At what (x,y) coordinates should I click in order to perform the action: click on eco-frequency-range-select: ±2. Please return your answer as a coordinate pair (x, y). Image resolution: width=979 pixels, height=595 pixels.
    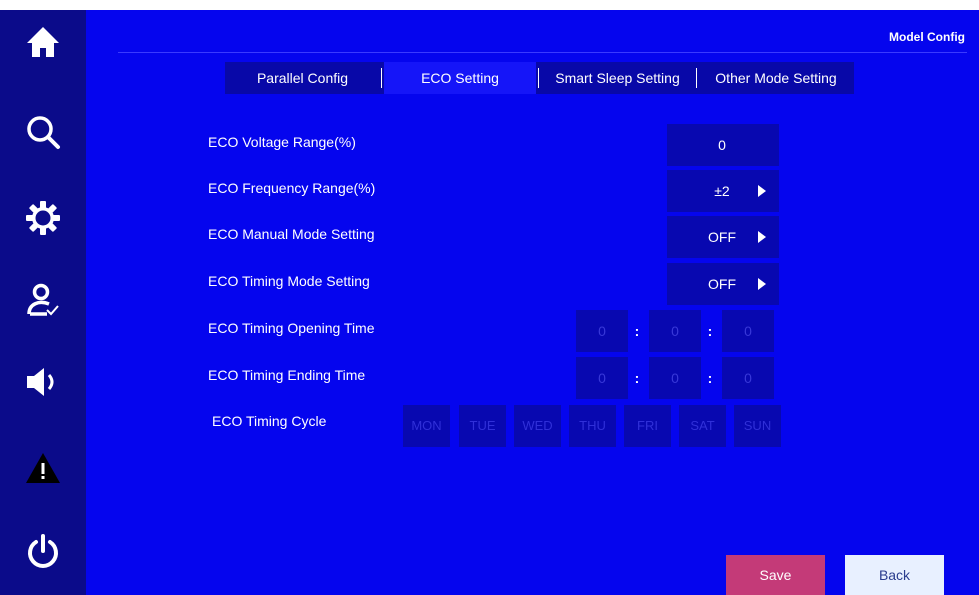
    Looking at the image, I should click on (723, 191).